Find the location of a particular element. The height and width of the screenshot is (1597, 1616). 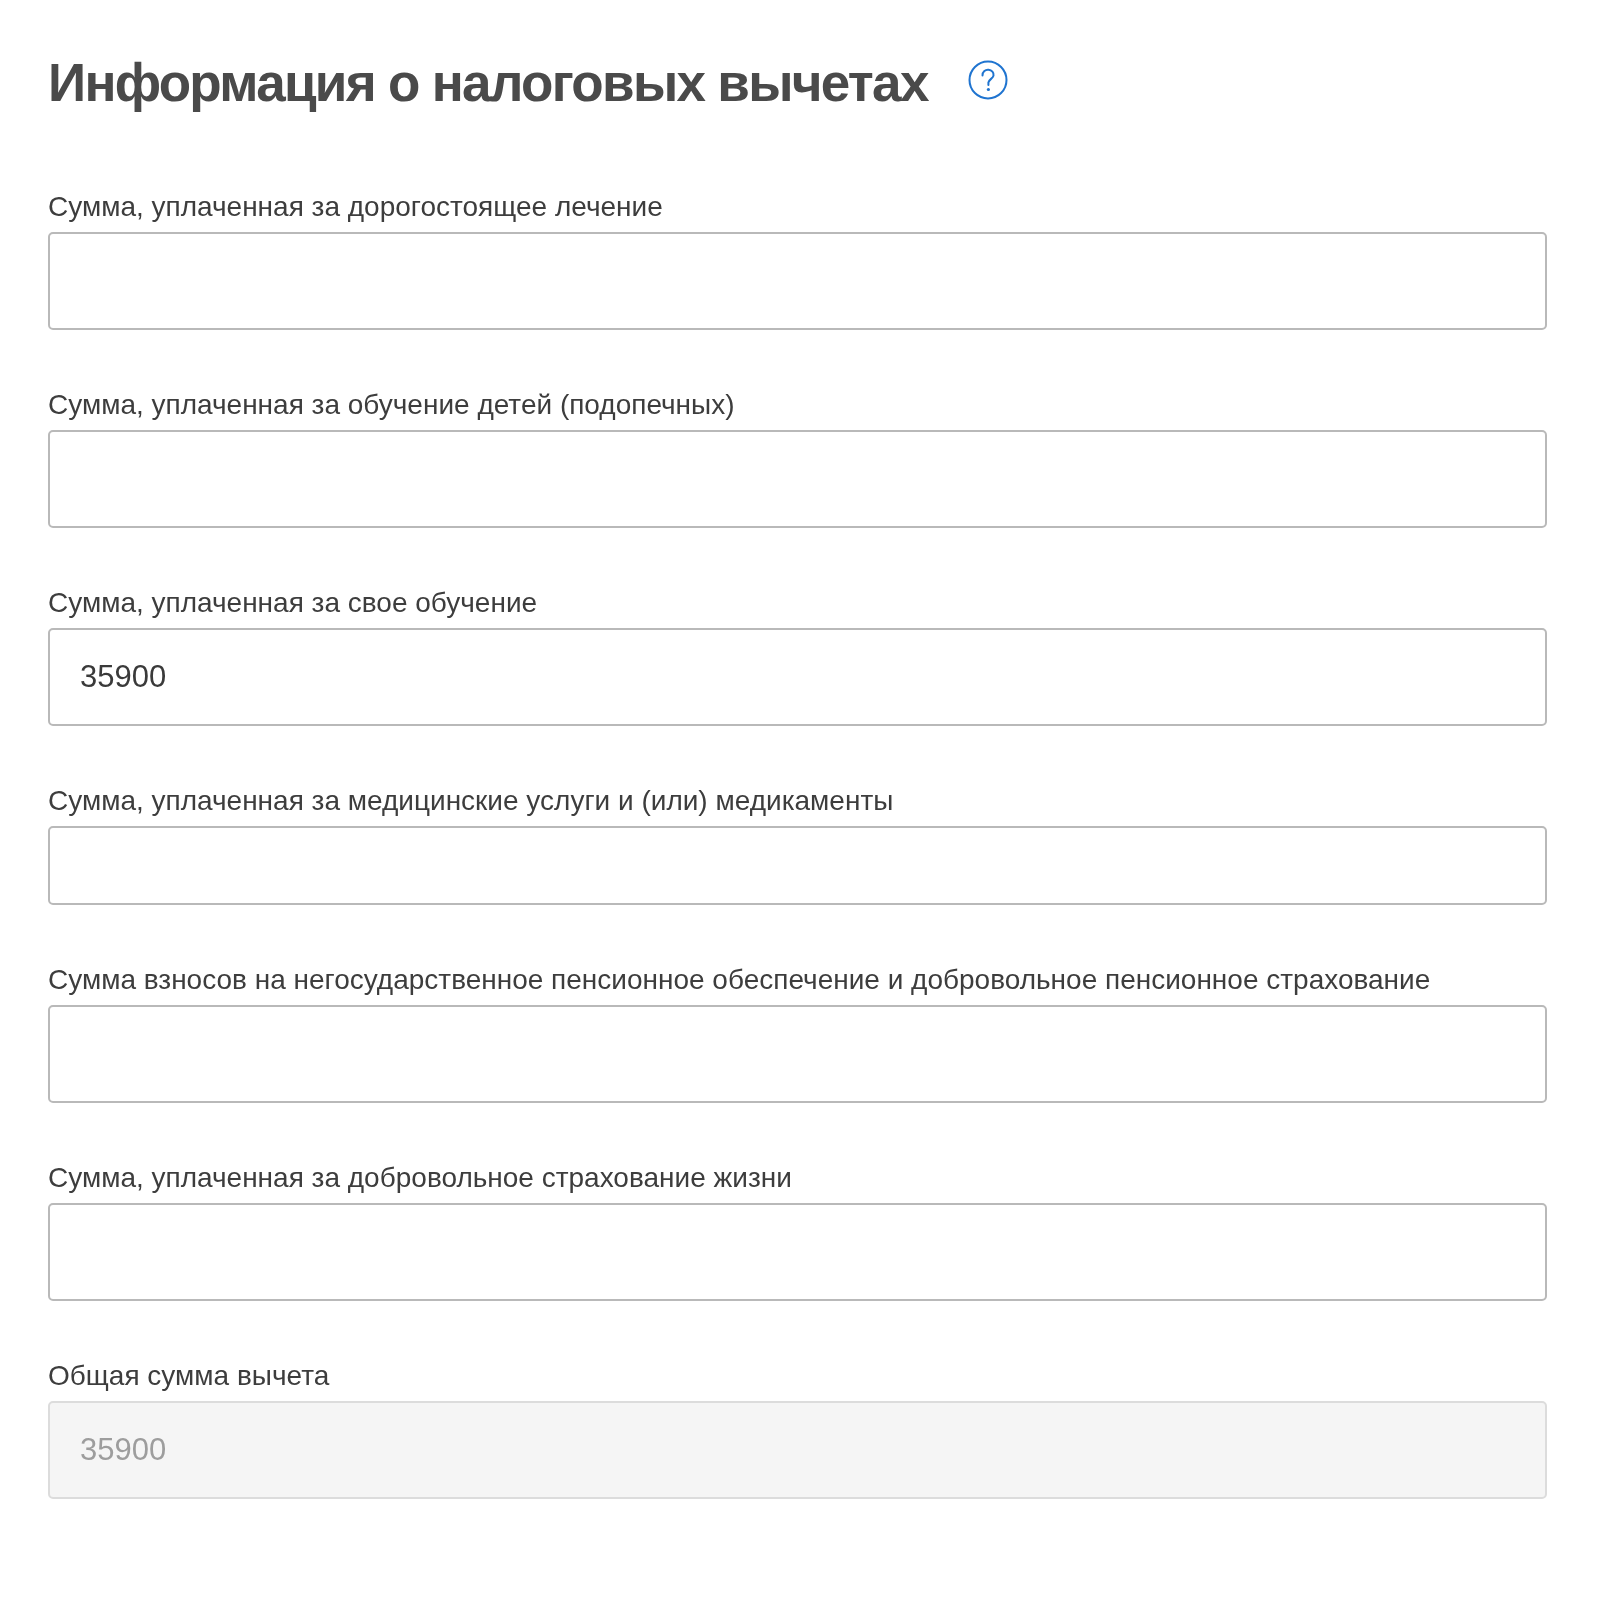

help-icon is located at coordinates (987, 80).